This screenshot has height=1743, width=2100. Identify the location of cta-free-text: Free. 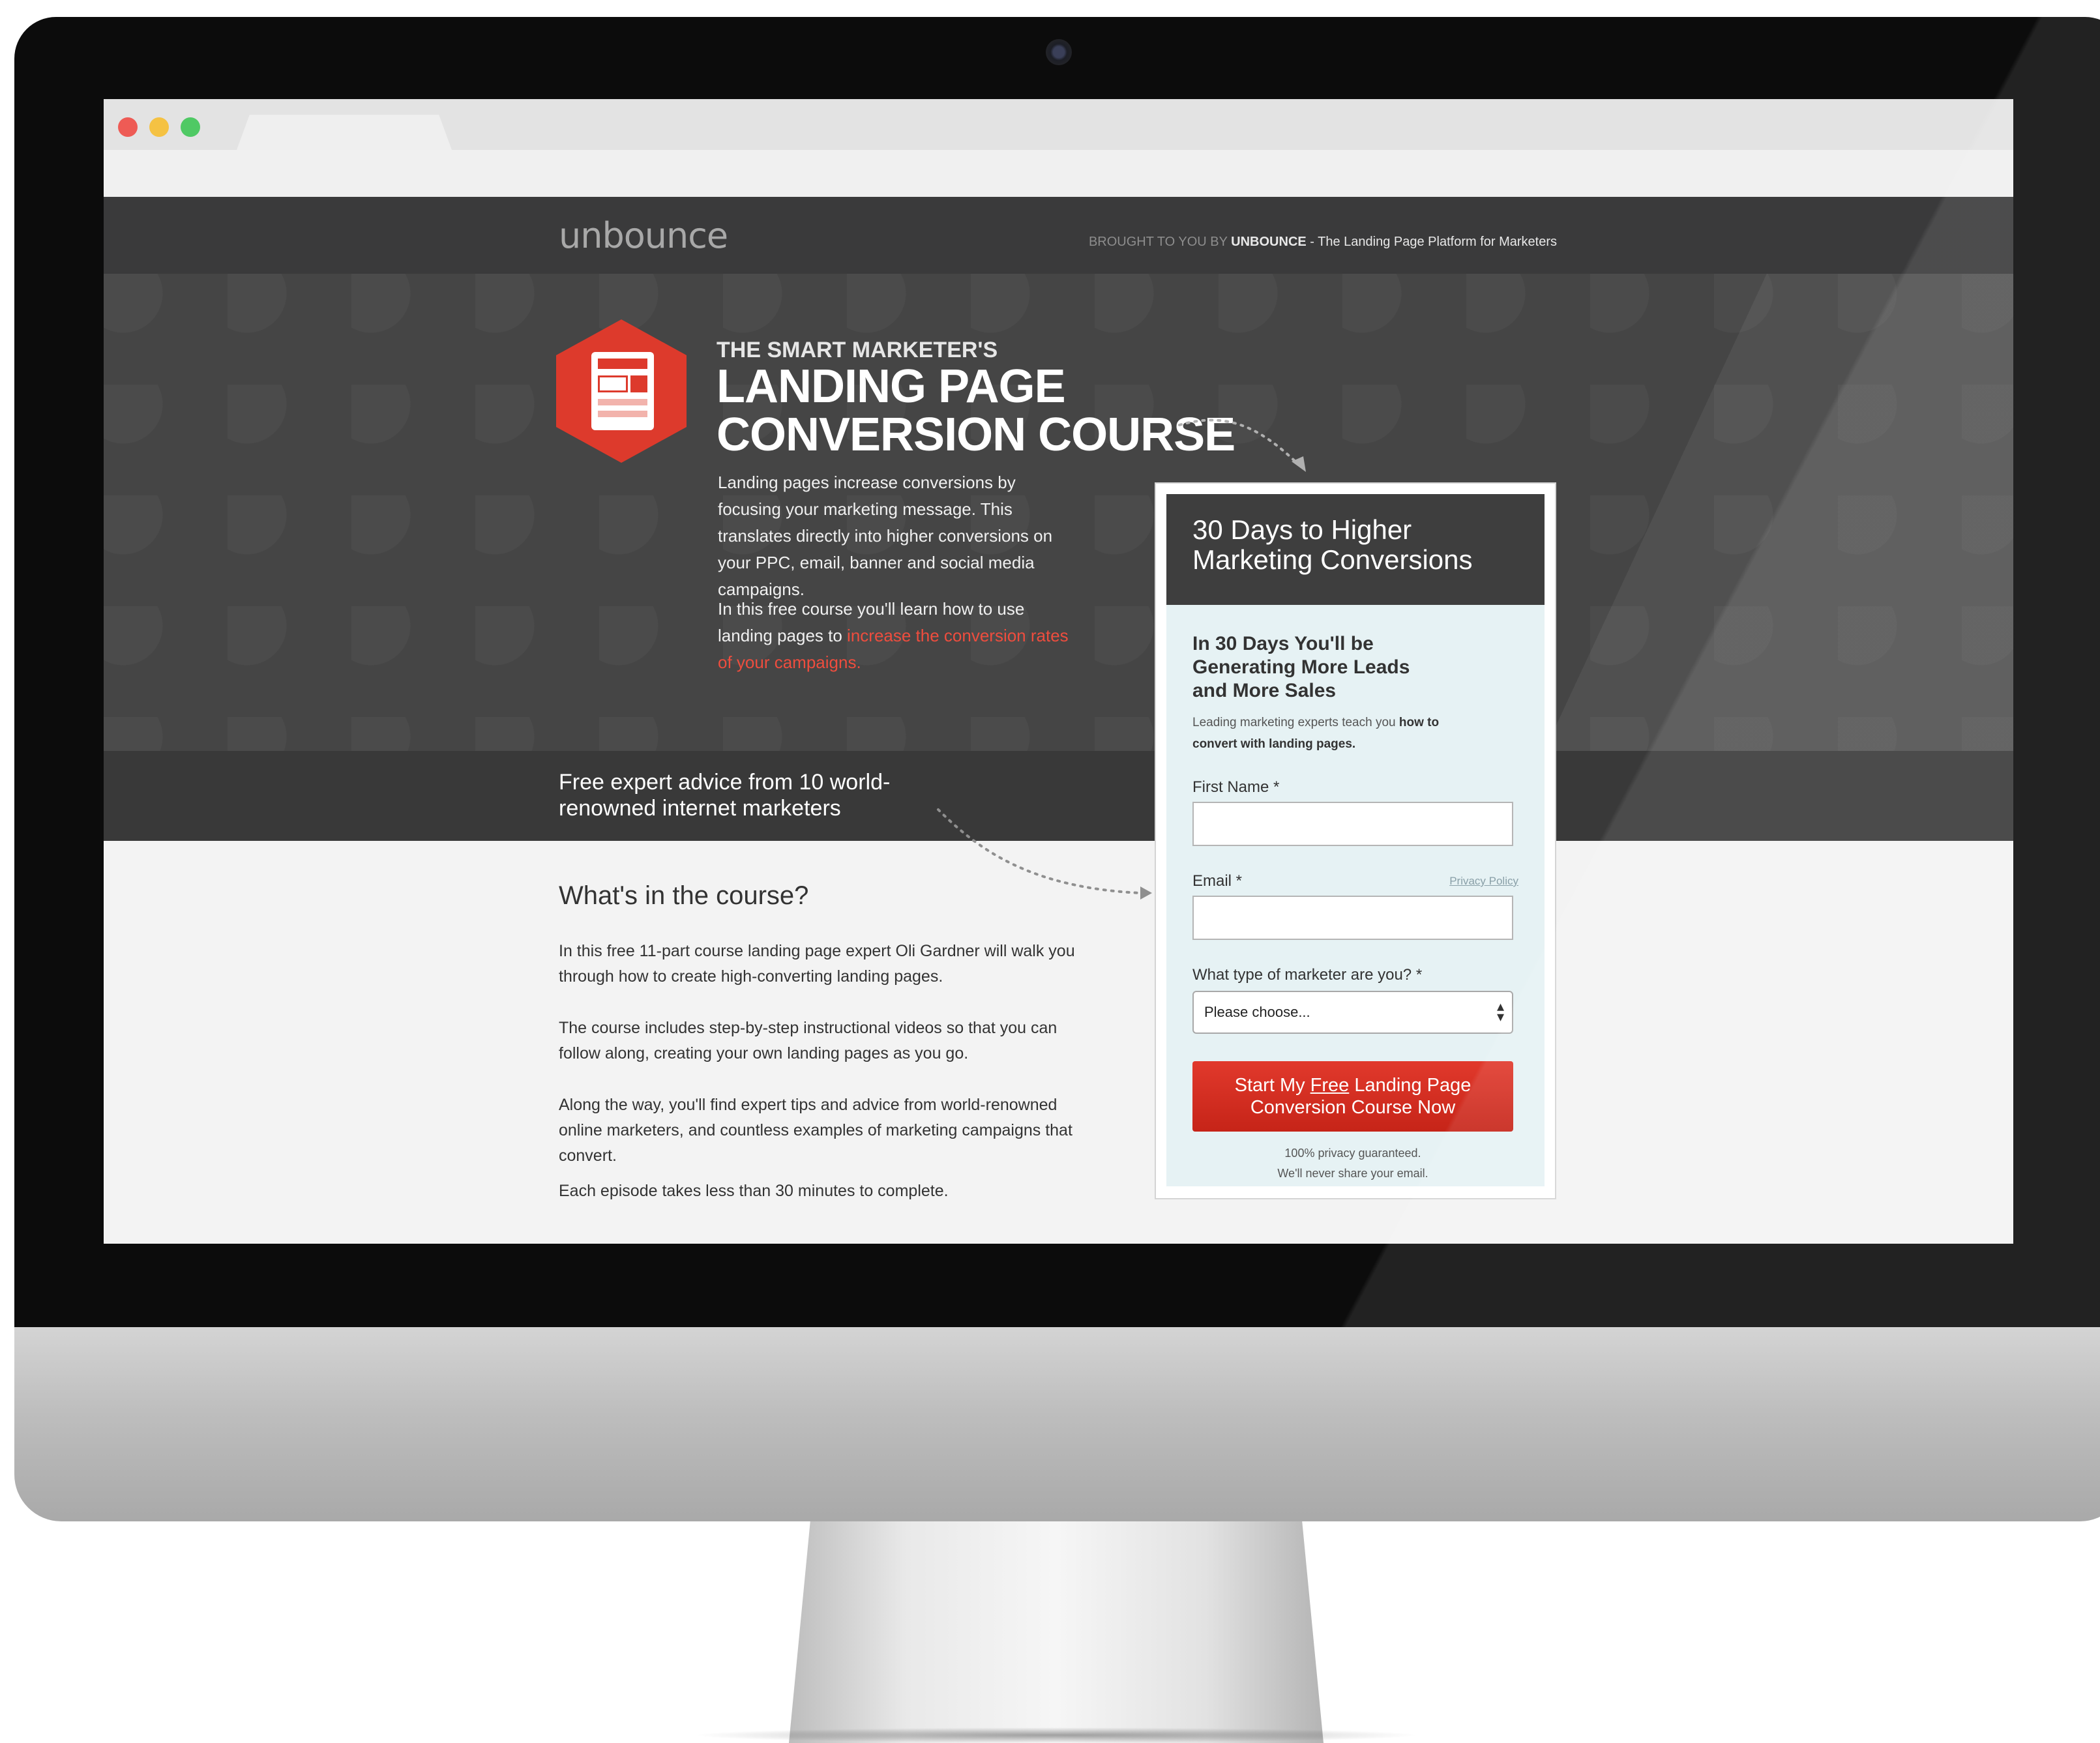
(1330, 1085).